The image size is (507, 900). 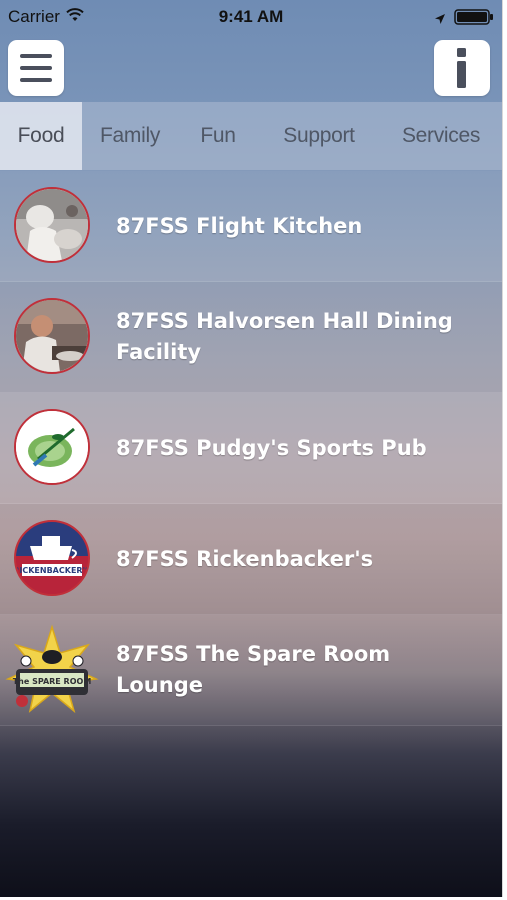 I want to click on dining-photo-thumbnail, so click(x=52, y=336).